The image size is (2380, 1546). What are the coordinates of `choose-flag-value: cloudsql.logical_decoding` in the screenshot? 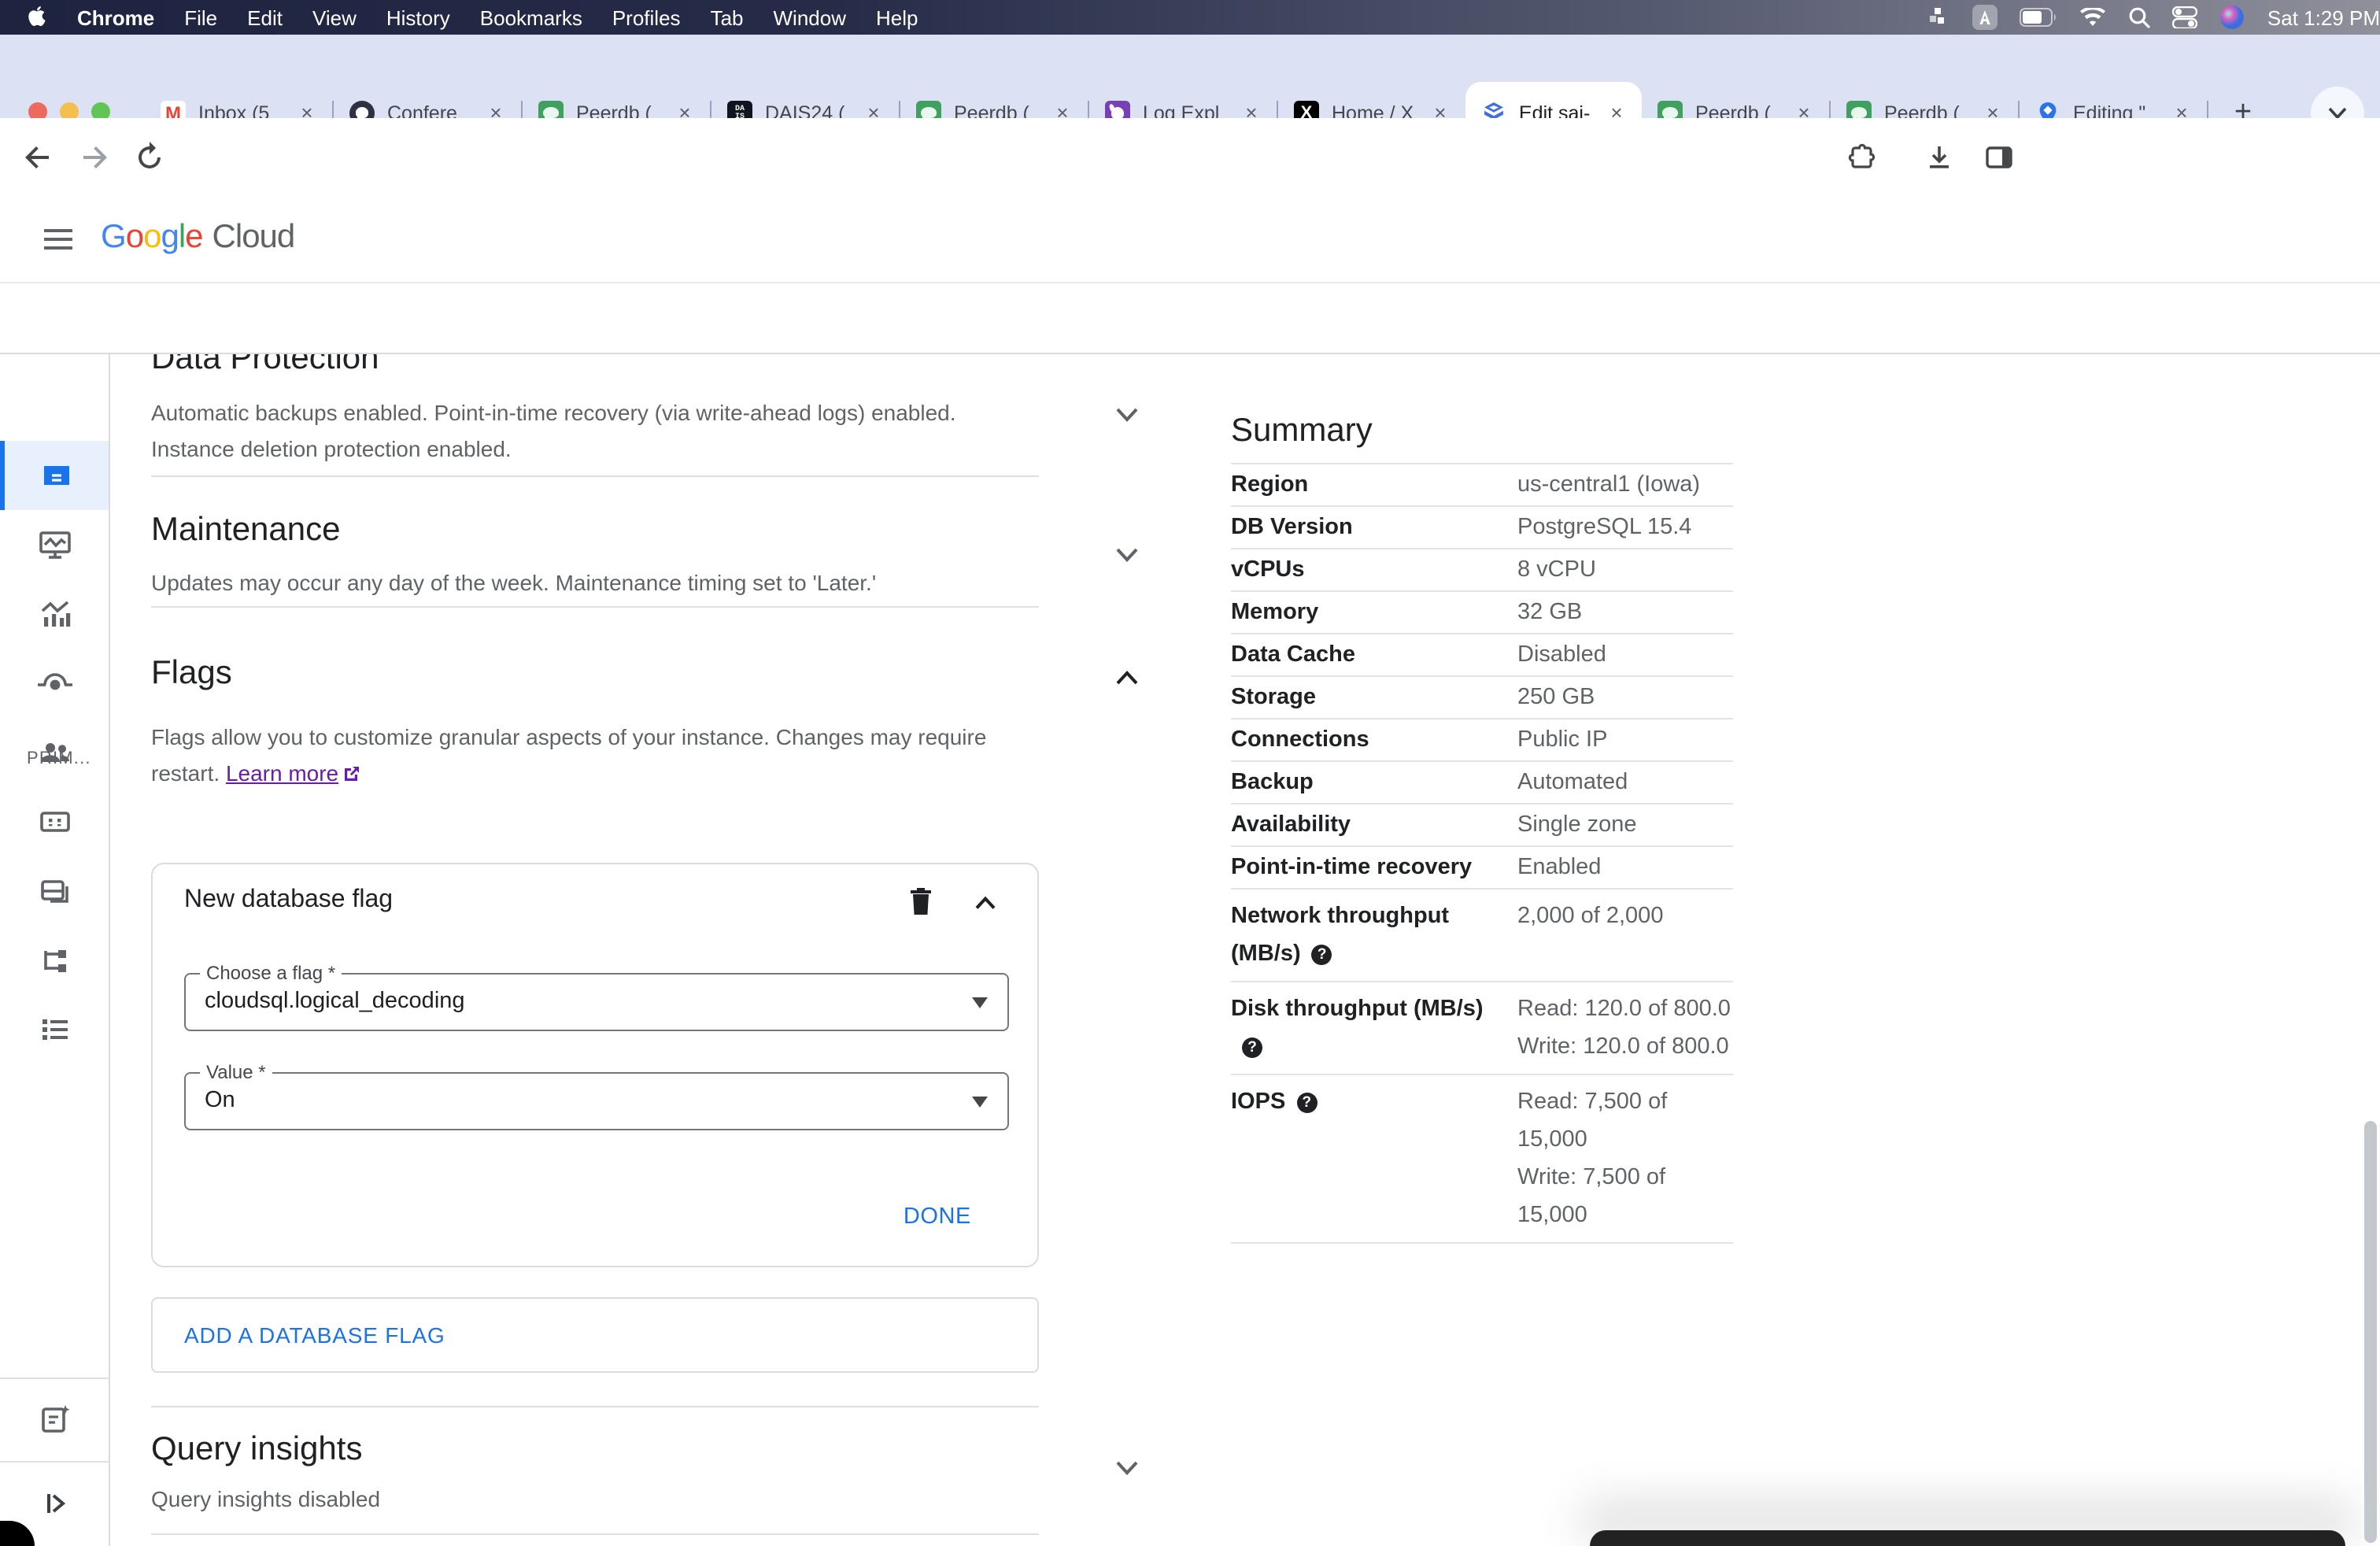 It's located at (335, 1002).